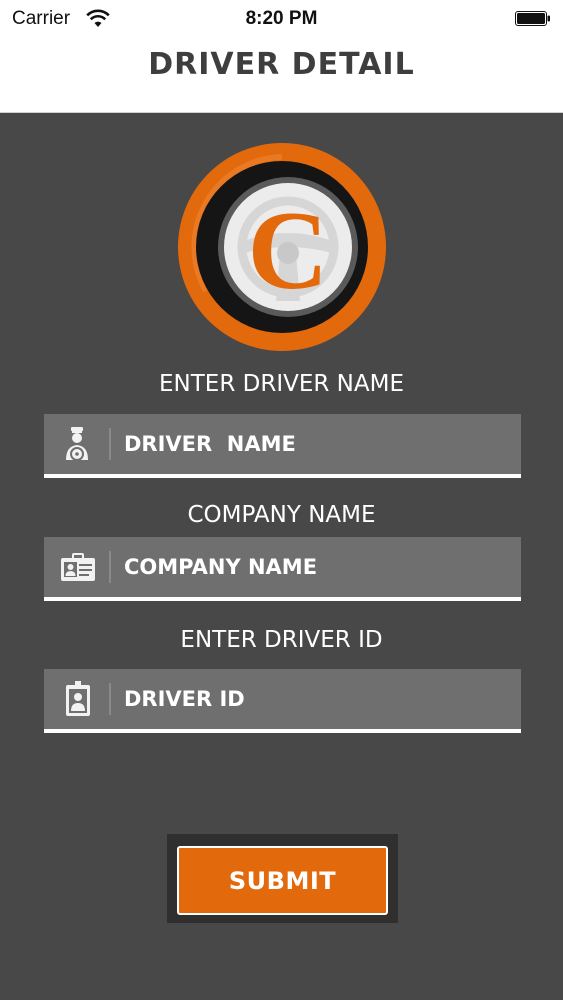  I want to click on driver-icon, so click(77, 444).